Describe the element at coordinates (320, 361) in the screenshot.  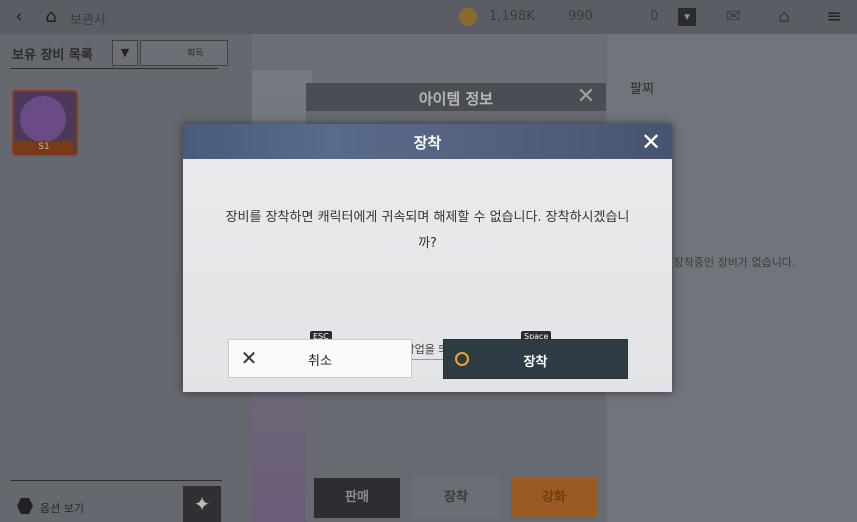
I see `cancel-label: 취소` at that location.